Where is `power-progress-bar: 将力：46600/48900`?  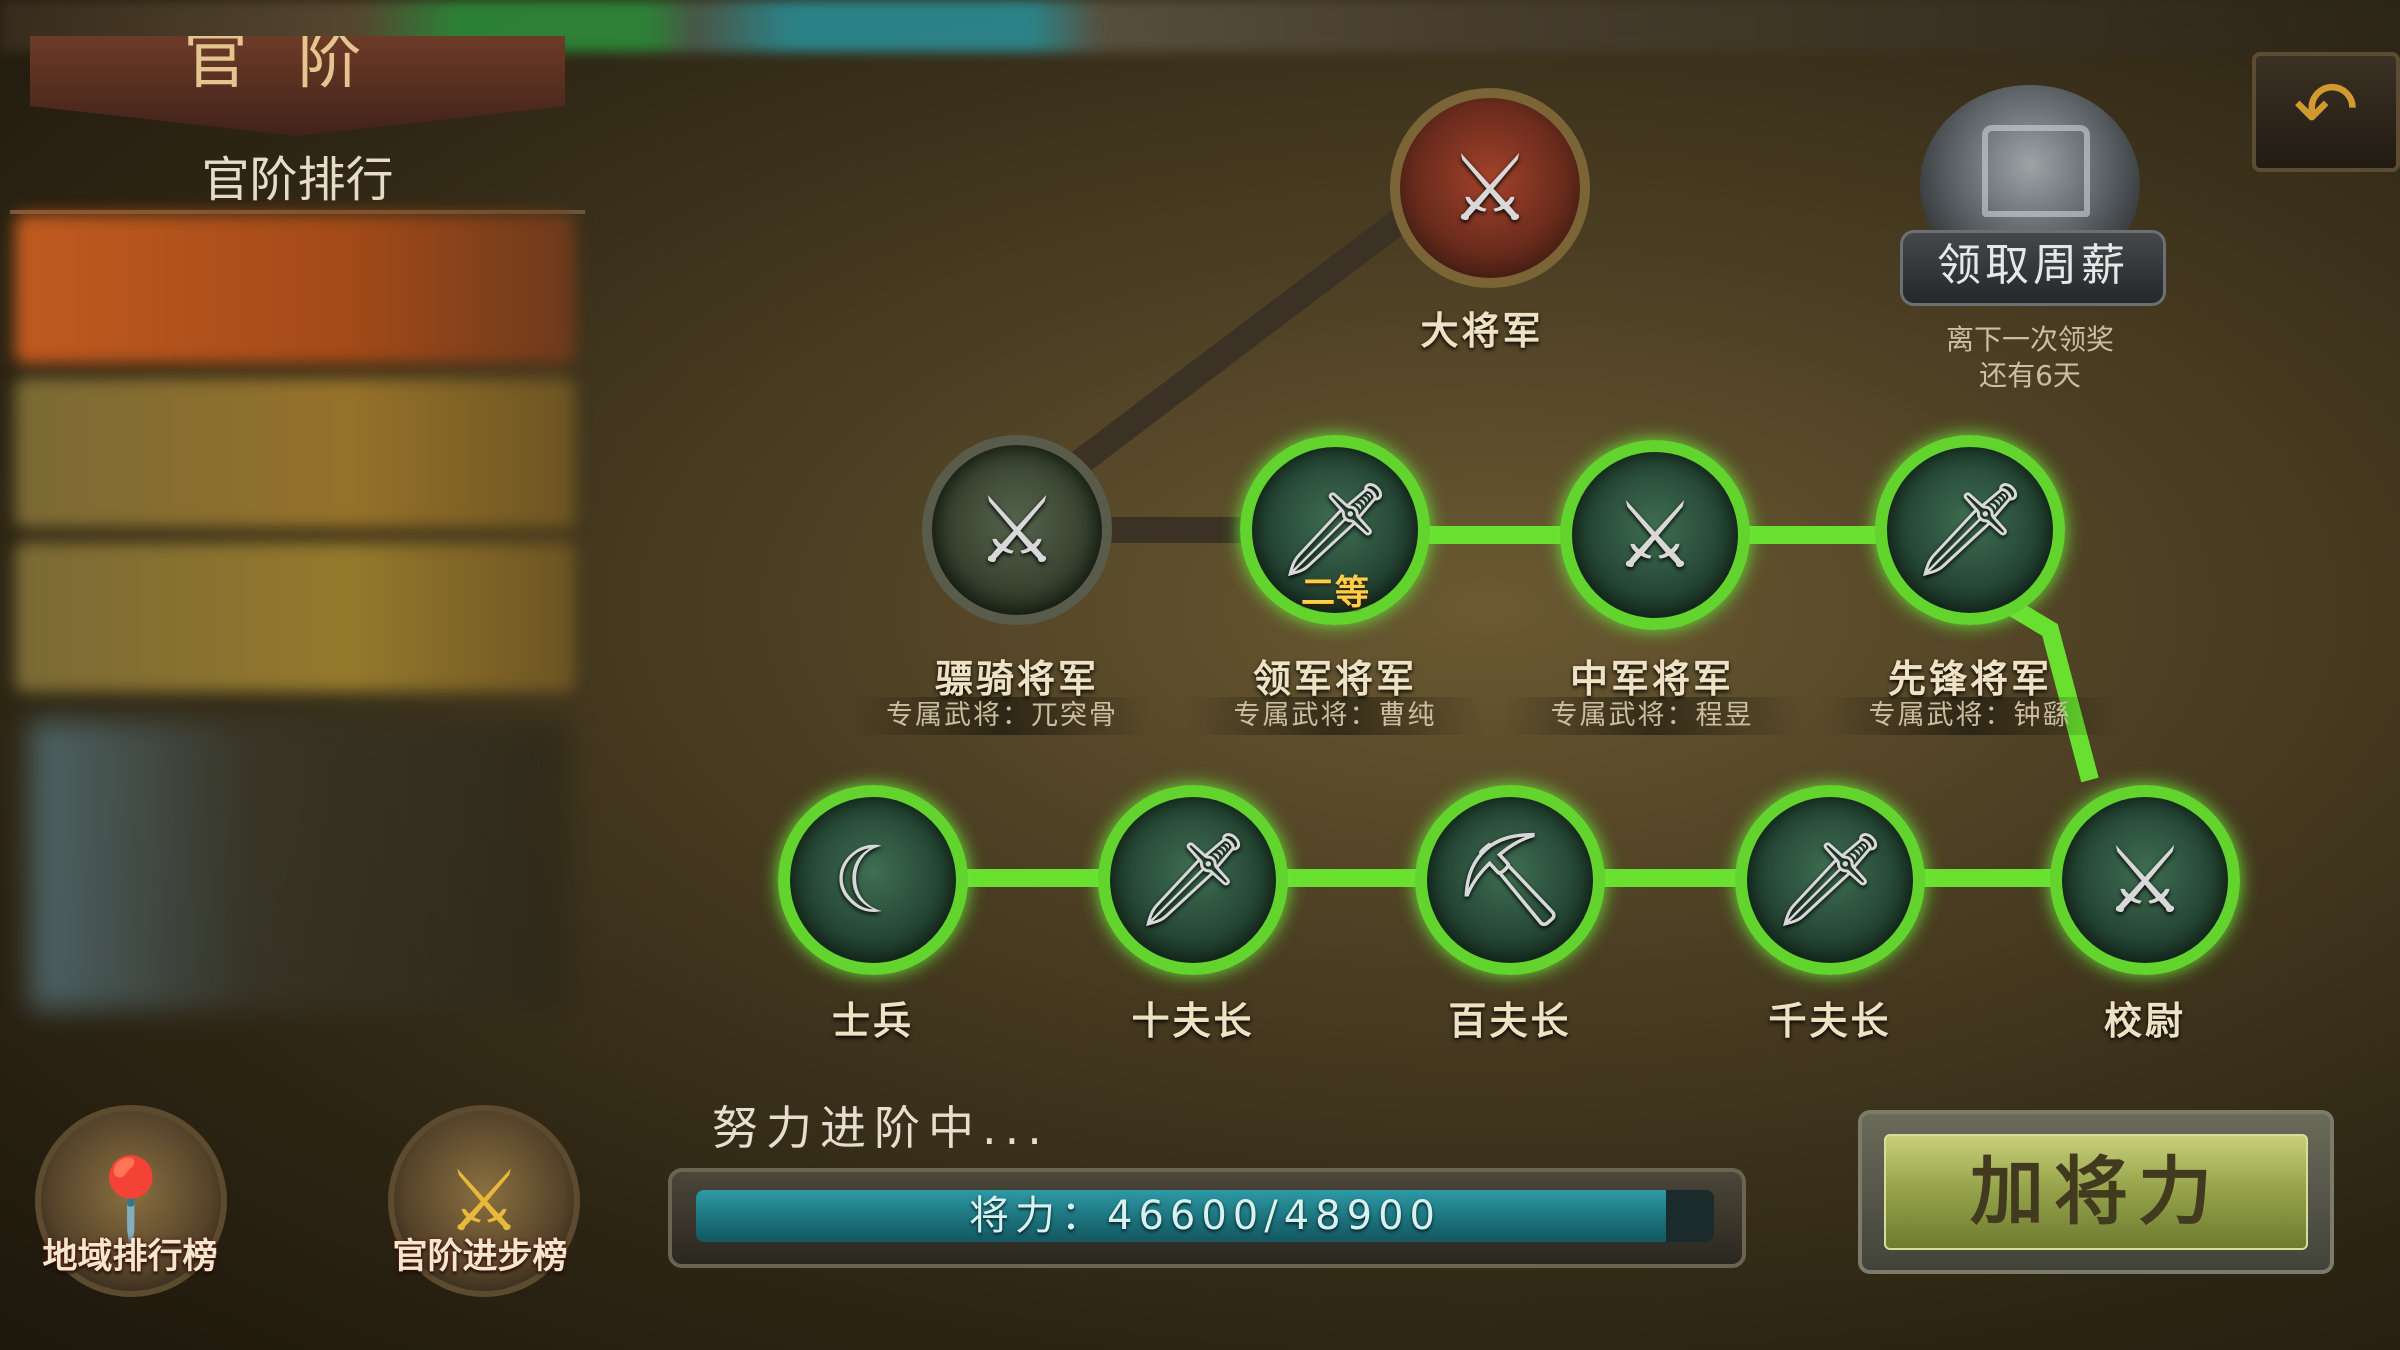
power-progress-bar: 将力：46600/48900 is located at coordinates (1207, 1218).